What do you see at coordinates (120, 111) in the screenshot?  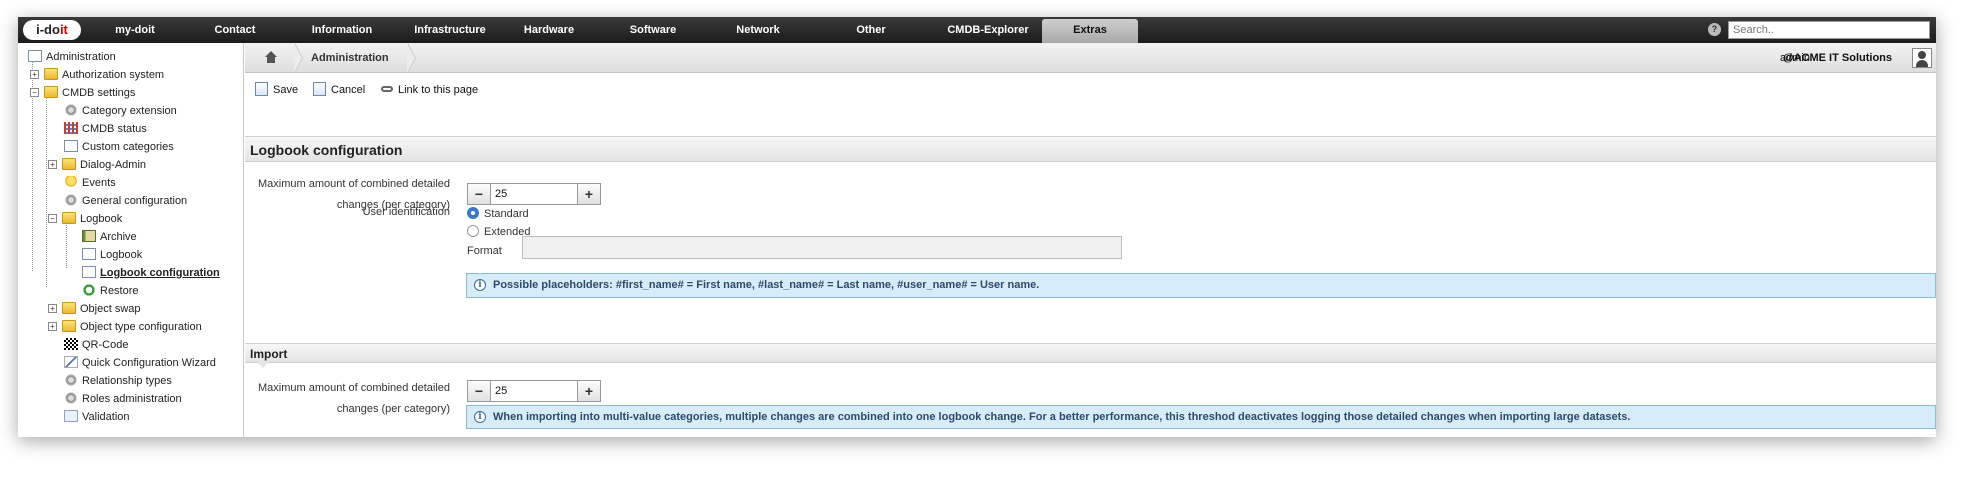 I see `tree-item-category-extension: Category extension` at bounding box center [120, 111].